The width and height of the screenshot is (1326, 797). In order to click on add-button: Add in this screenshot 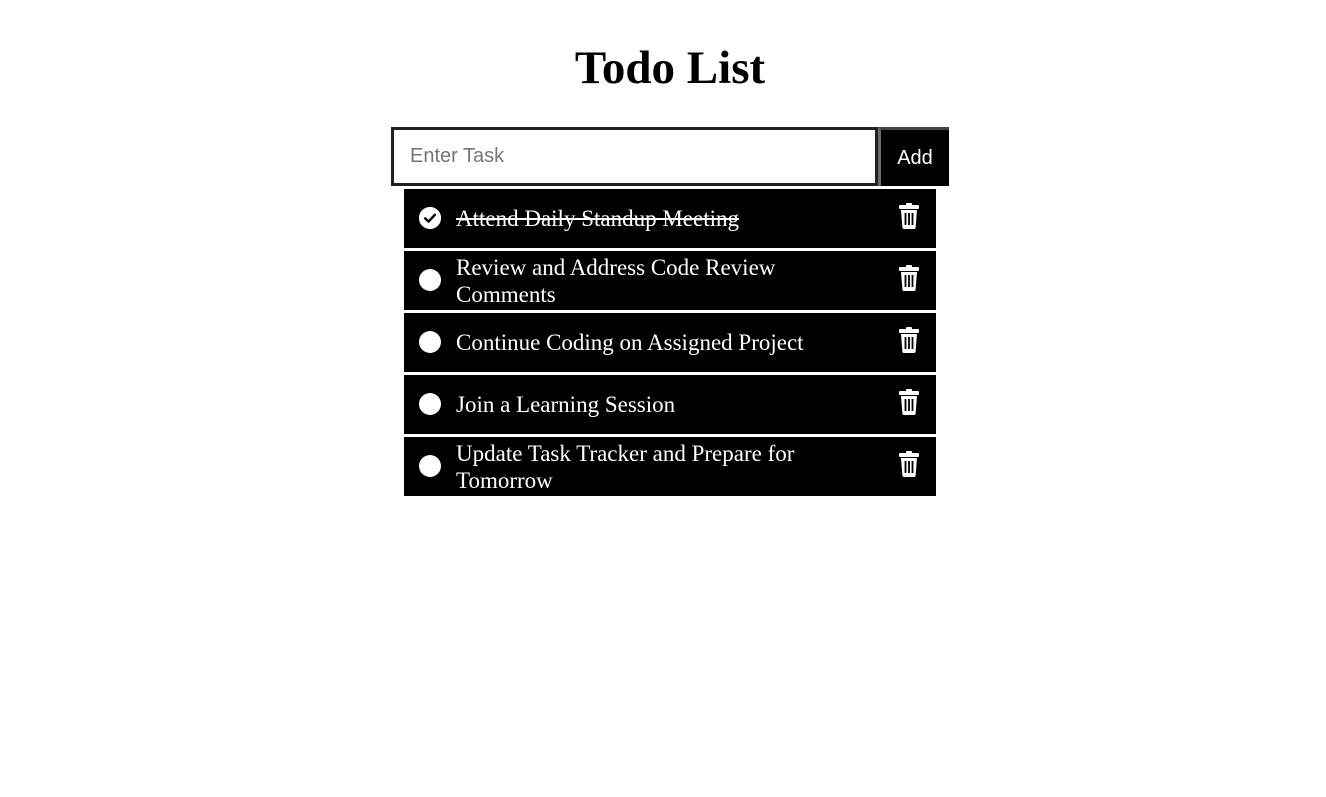, I will do `click(913, 156)`.